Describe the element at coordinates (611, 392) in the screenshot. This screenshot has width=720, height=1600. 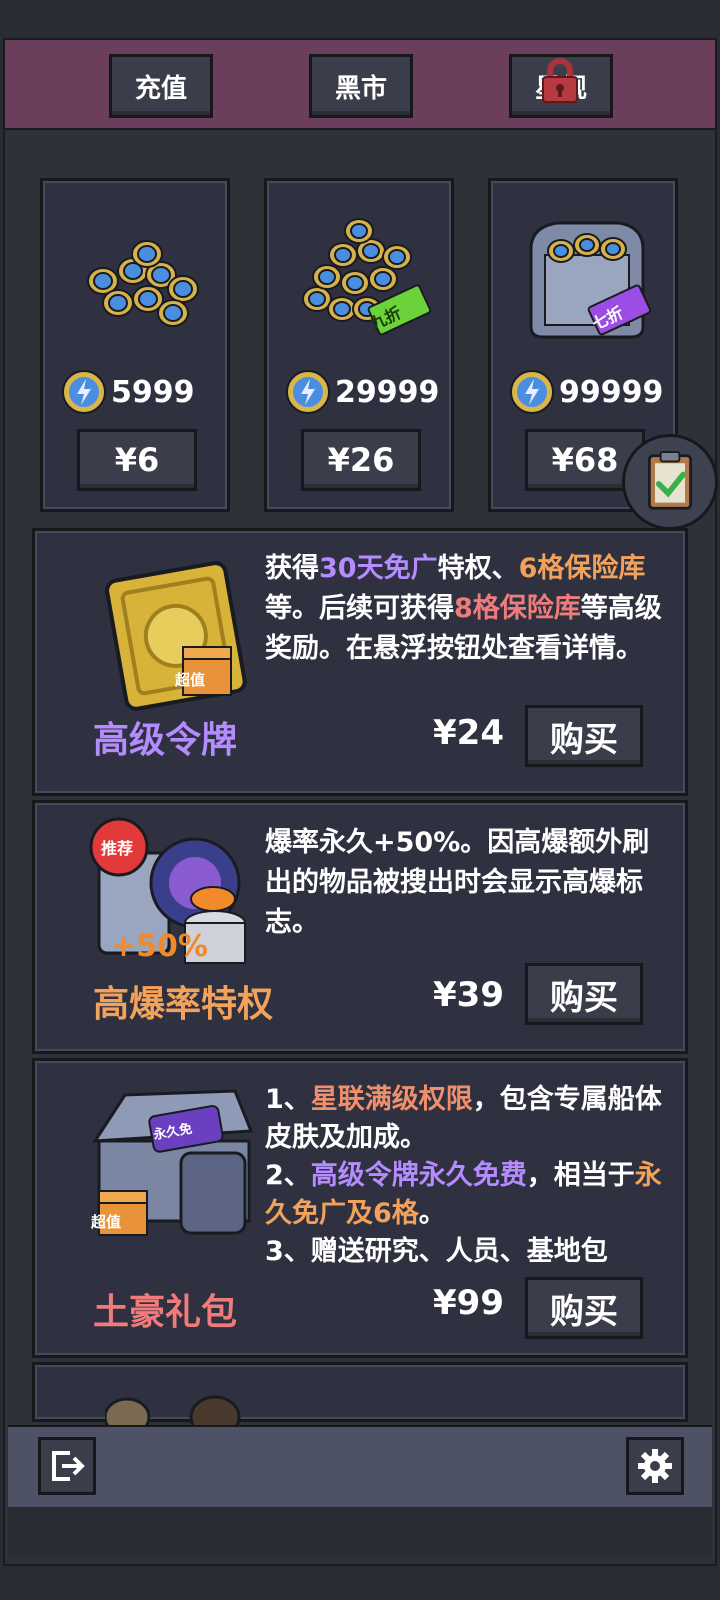
I see `coin-amount-value: 99999` at that location.